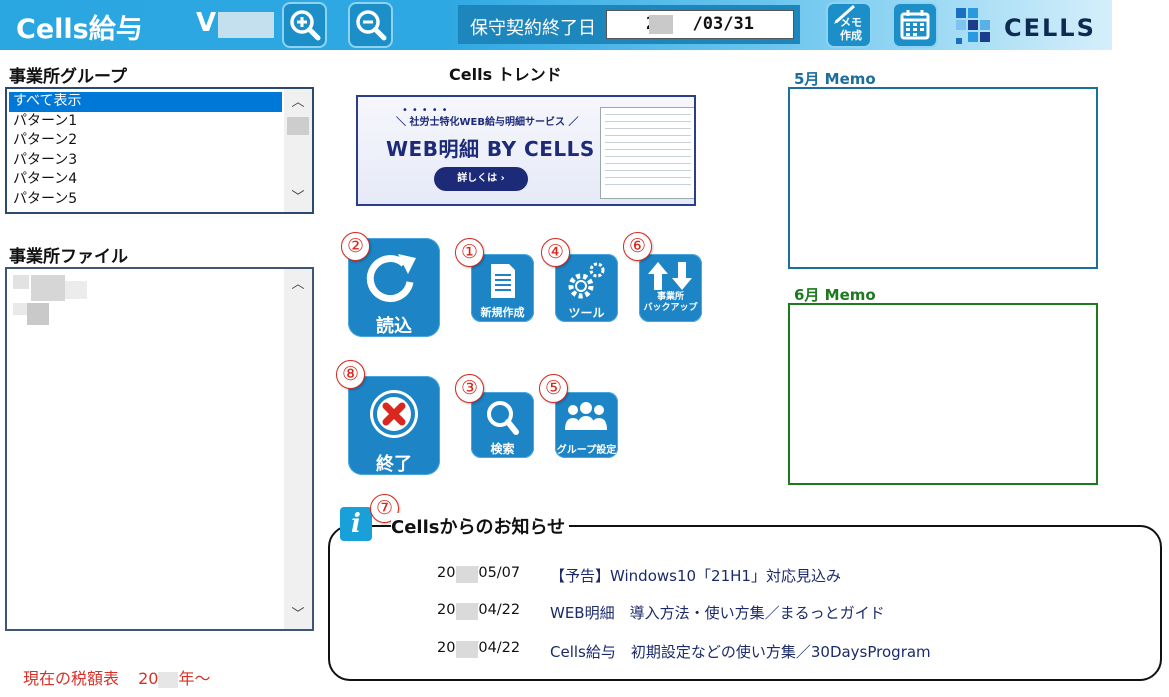 Image resolution: width=1169 pixels, height=697 pixels. Describe the element at coordinates (194, 678) in the screenshot. I see `tax-year-suffix: 年～` at that location.